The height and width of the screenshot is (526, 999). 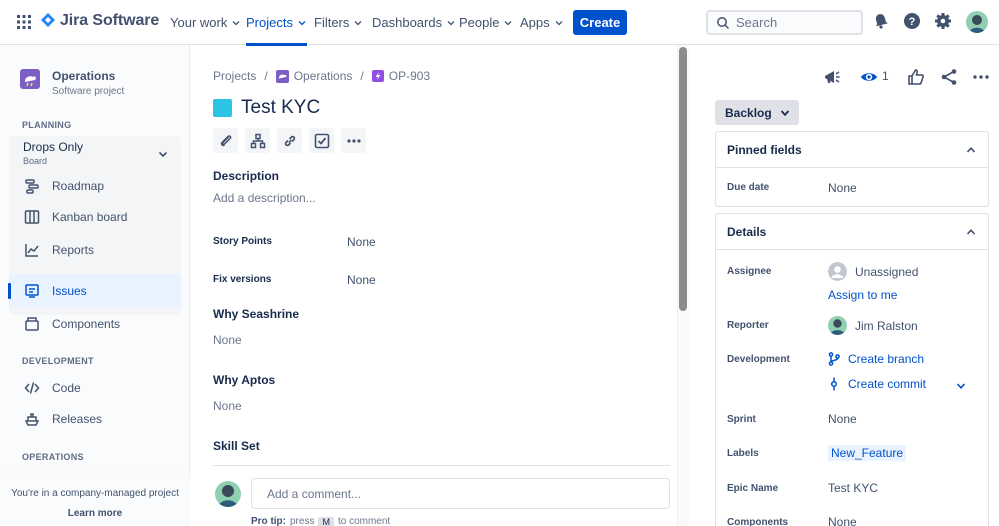 What do you see at coordinates (53, 147) in the screenshot?
I see `board-name: Drops Only` at bounding box center [53, 147].